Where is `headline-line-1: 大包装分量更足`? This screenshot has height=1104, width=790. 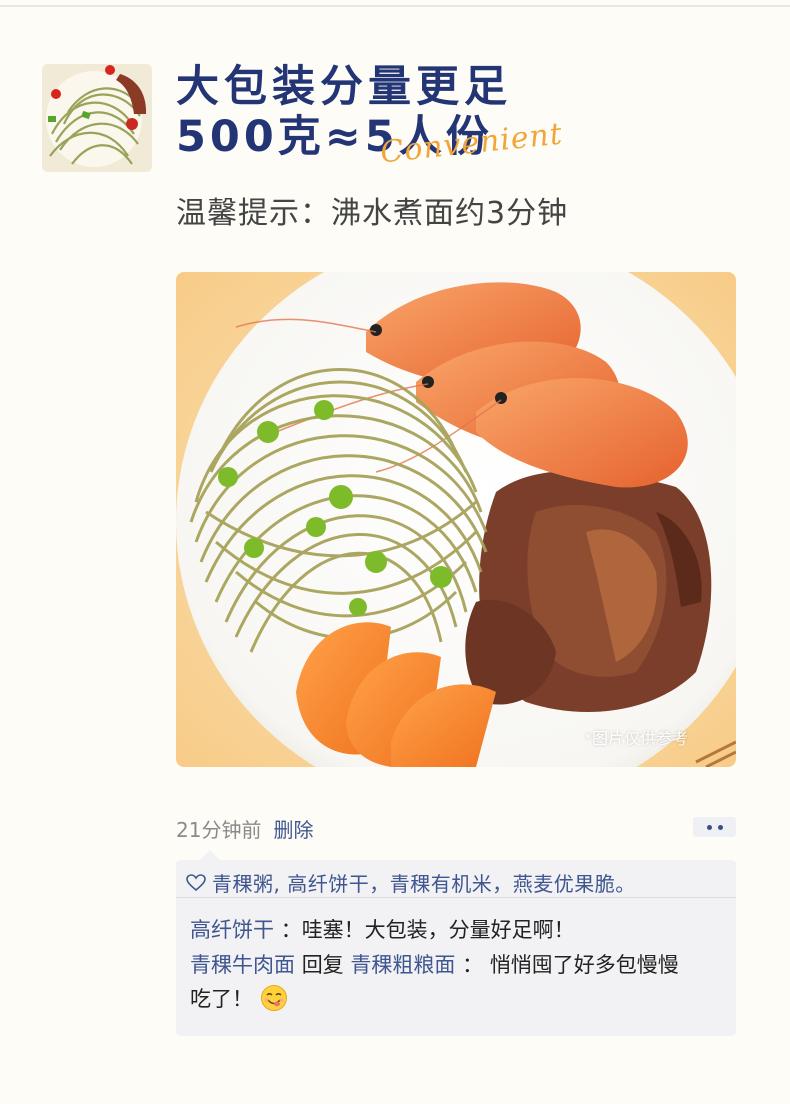 headline-line-1: 大包装分量更足 is located at coordinates (344, 87).